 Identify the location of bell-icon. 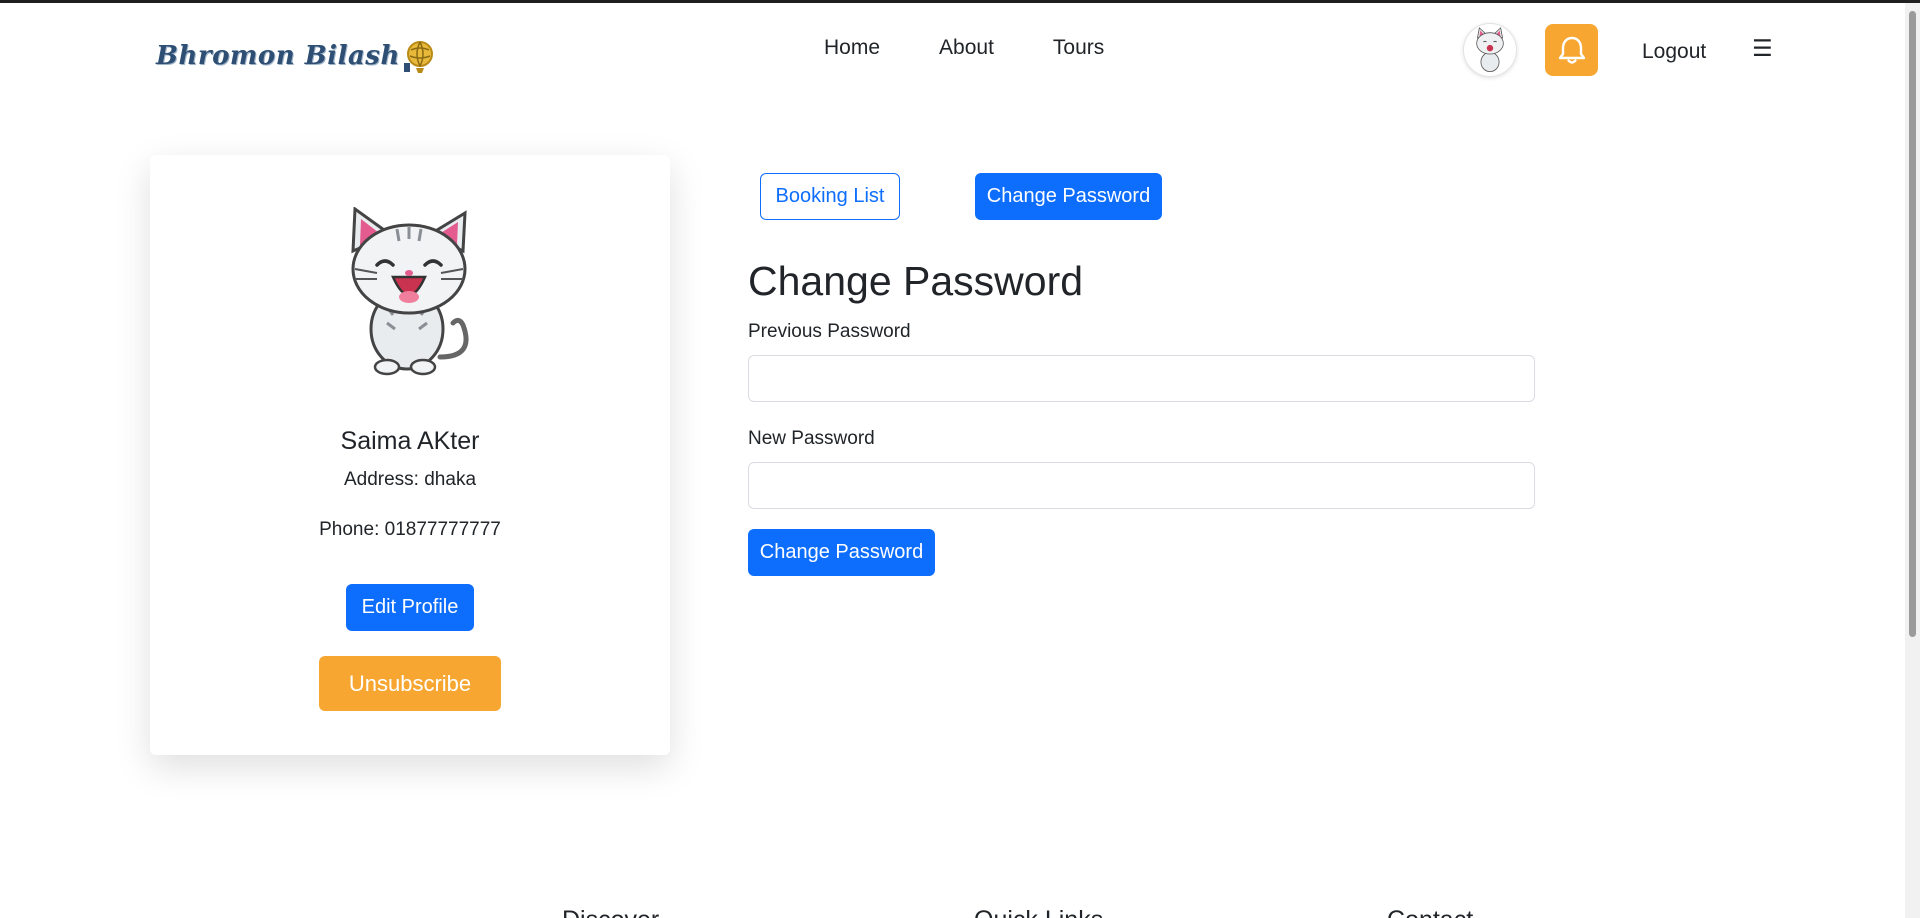
(1571, 50).